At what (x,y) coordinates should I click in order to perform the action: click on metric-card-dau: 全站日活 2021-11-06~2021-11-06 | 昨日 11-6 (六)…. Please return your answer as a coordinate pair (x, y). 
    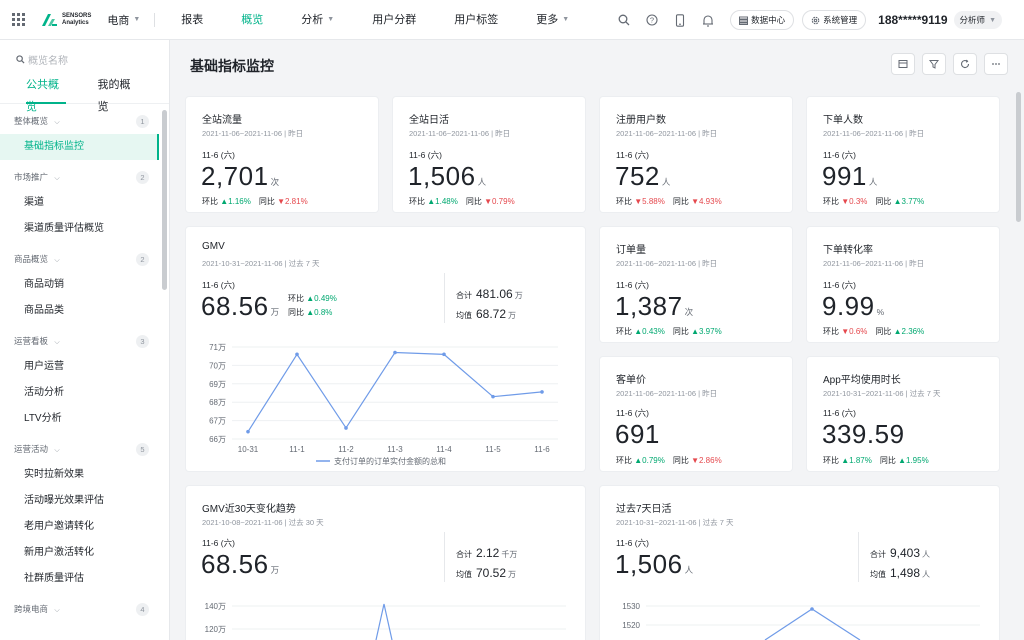
    Looking at the image, I should click on (489, 154).